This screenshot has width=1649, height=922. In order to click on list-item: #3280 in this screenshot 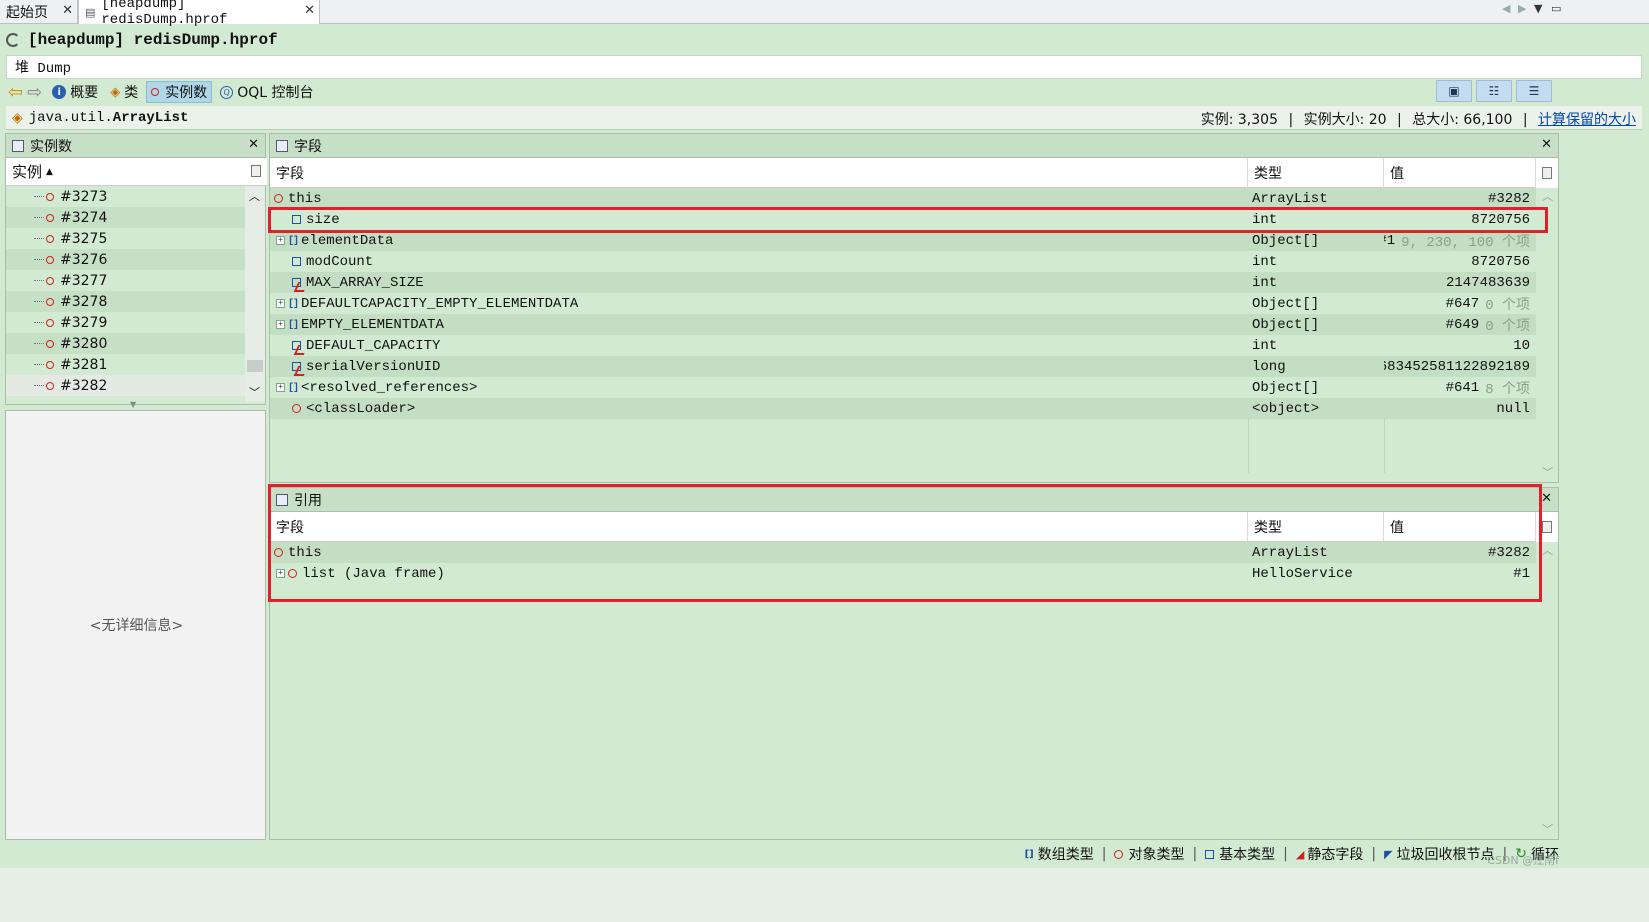, I will do `click(126, 343)`.